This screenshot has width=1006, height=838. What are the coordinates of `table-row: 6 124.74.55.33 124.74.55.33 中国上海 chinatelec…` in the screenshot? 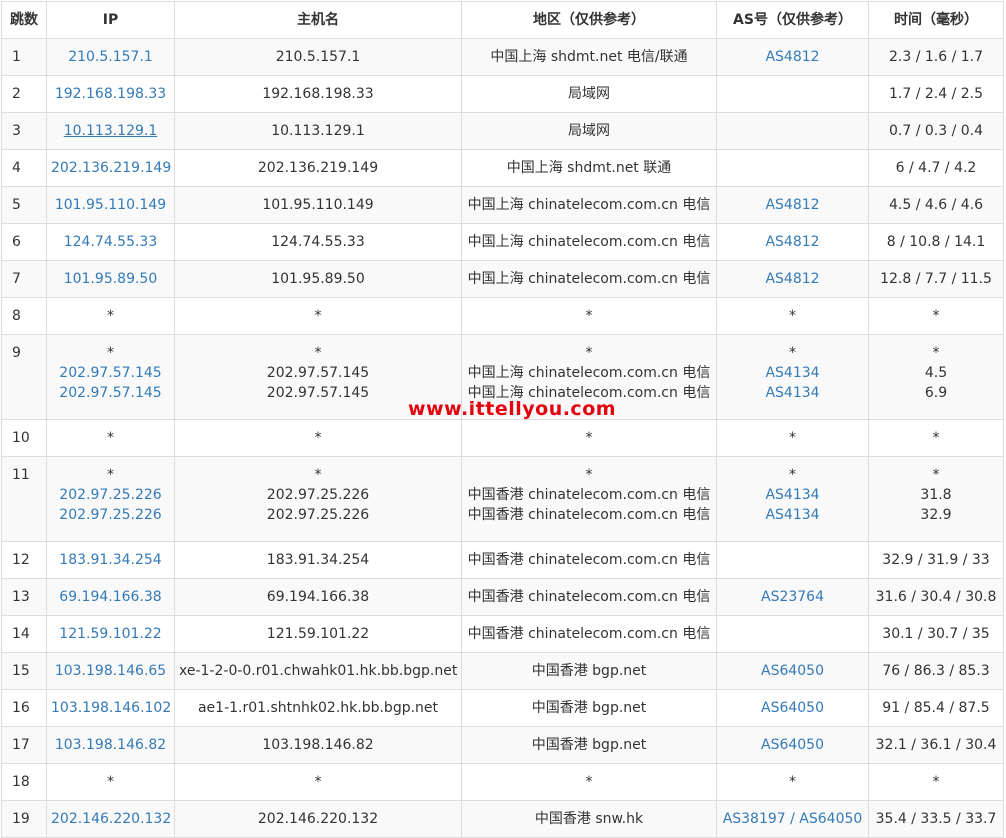 It's located at (502, 242).